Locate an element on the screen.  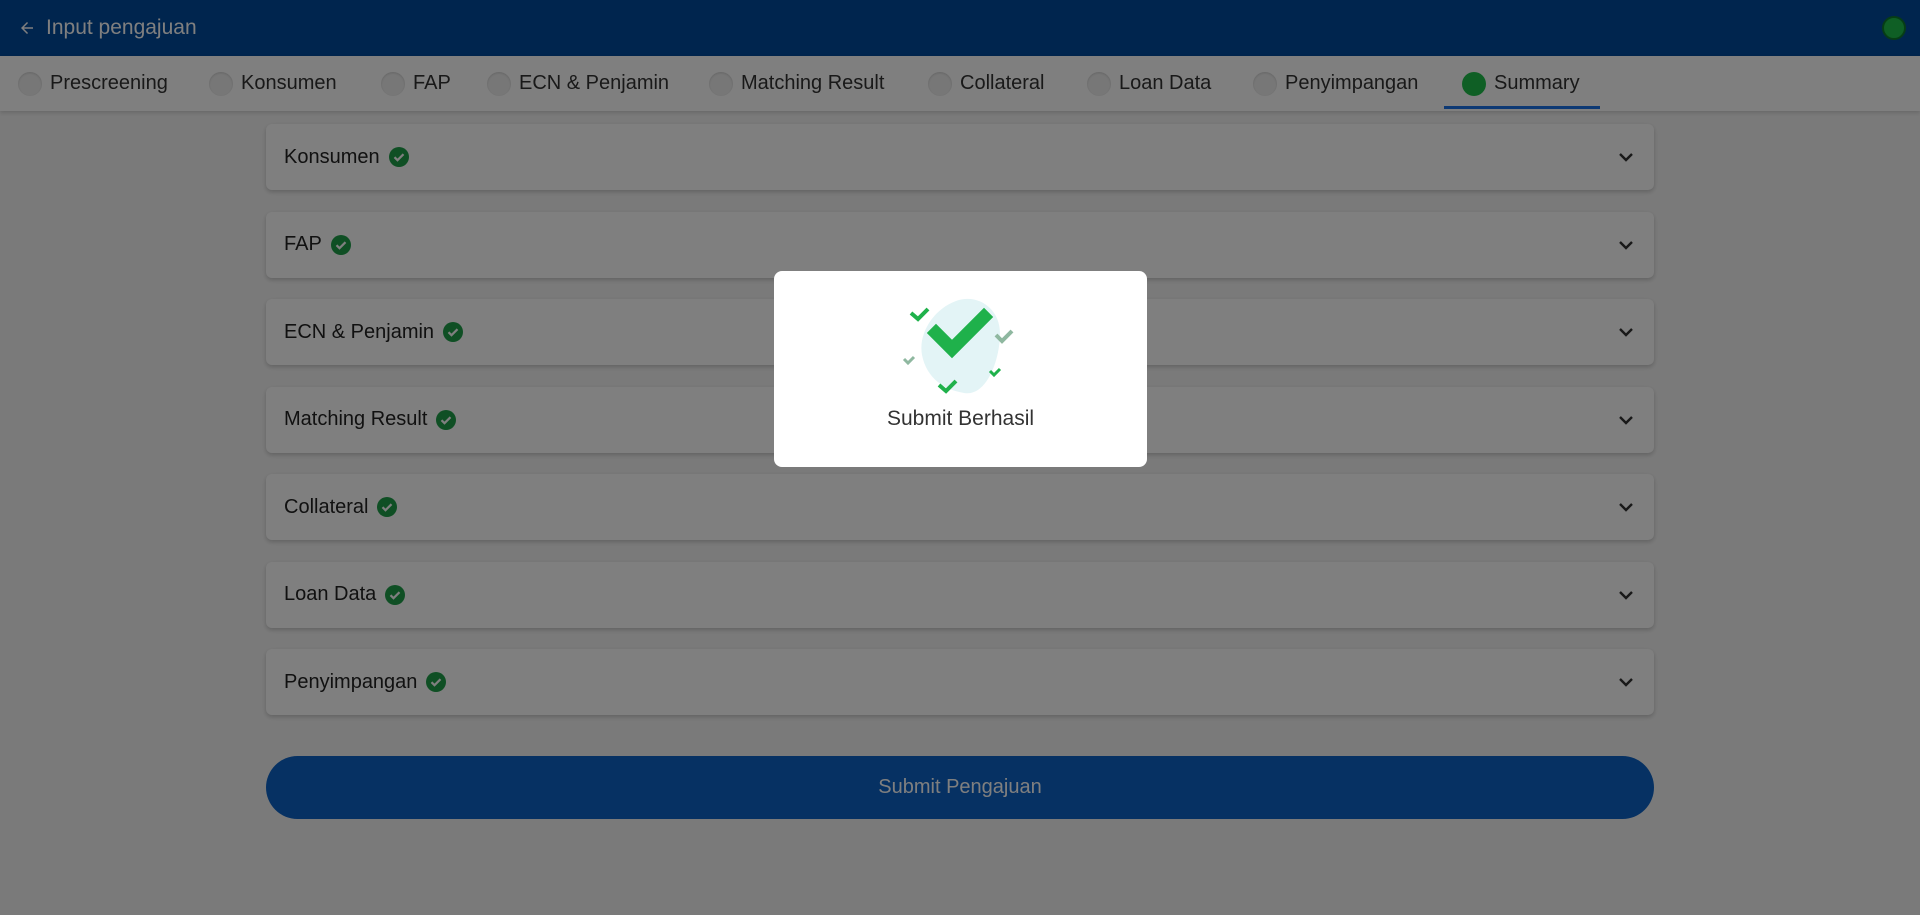
success-modal: Submit Berhasil is located at coordinates (960, 369).